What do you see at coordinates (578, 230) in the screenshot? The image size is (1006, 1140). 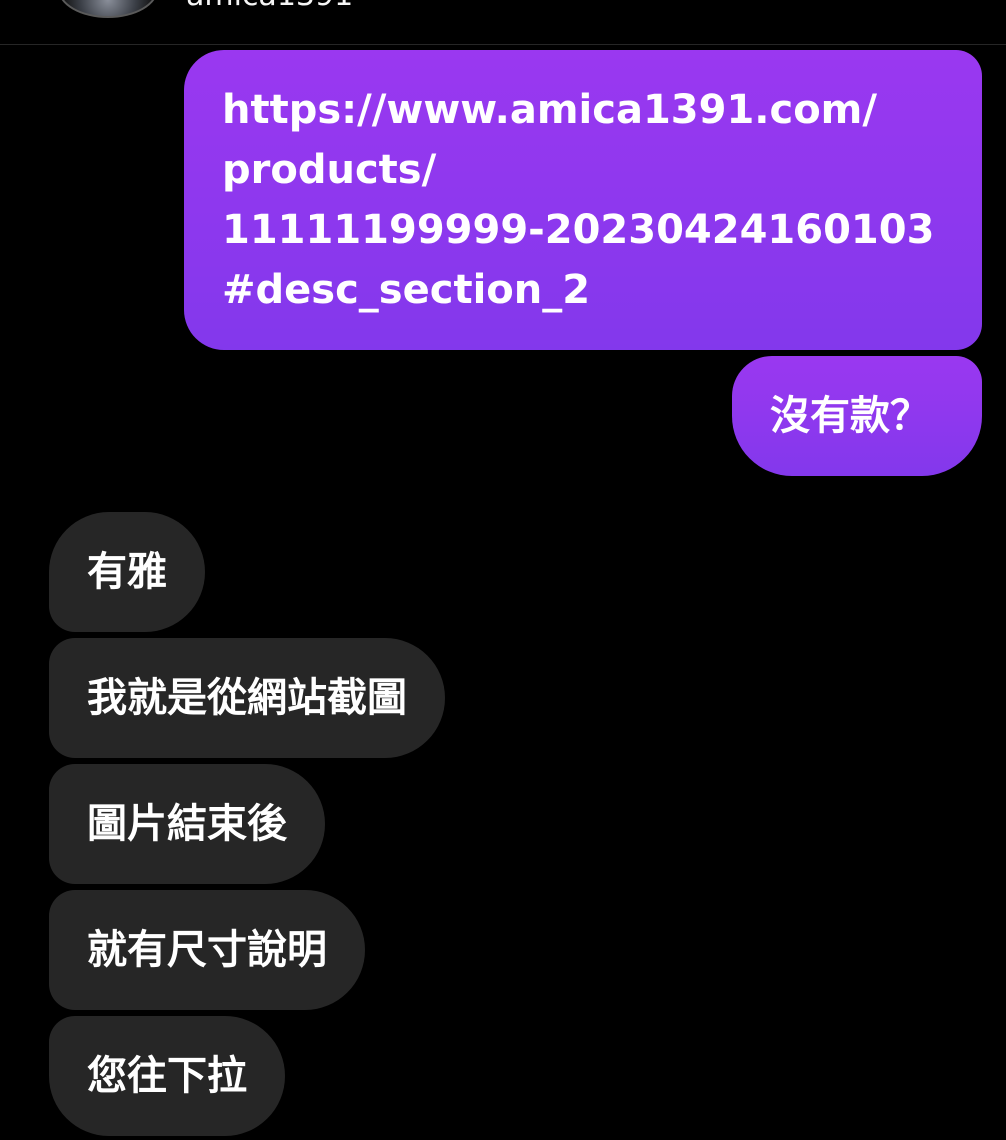 I see `url-line: 11111199999-20230424160103` at bounding box center [578, 230].